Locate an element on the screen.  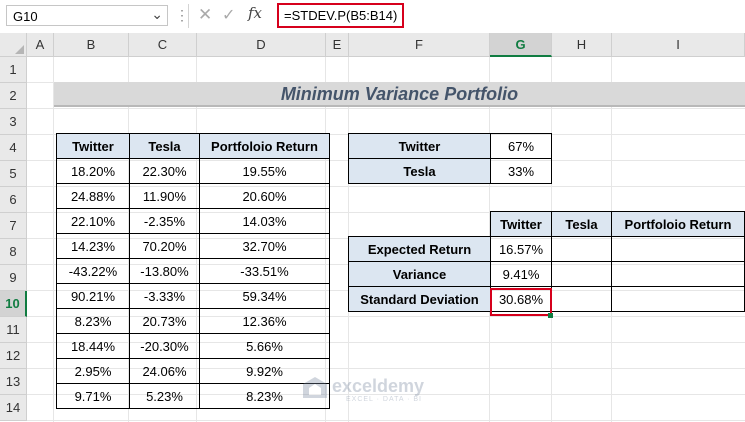
table-row: 14.23% 70.20% 32.70% is located at coordinates (193, 246).